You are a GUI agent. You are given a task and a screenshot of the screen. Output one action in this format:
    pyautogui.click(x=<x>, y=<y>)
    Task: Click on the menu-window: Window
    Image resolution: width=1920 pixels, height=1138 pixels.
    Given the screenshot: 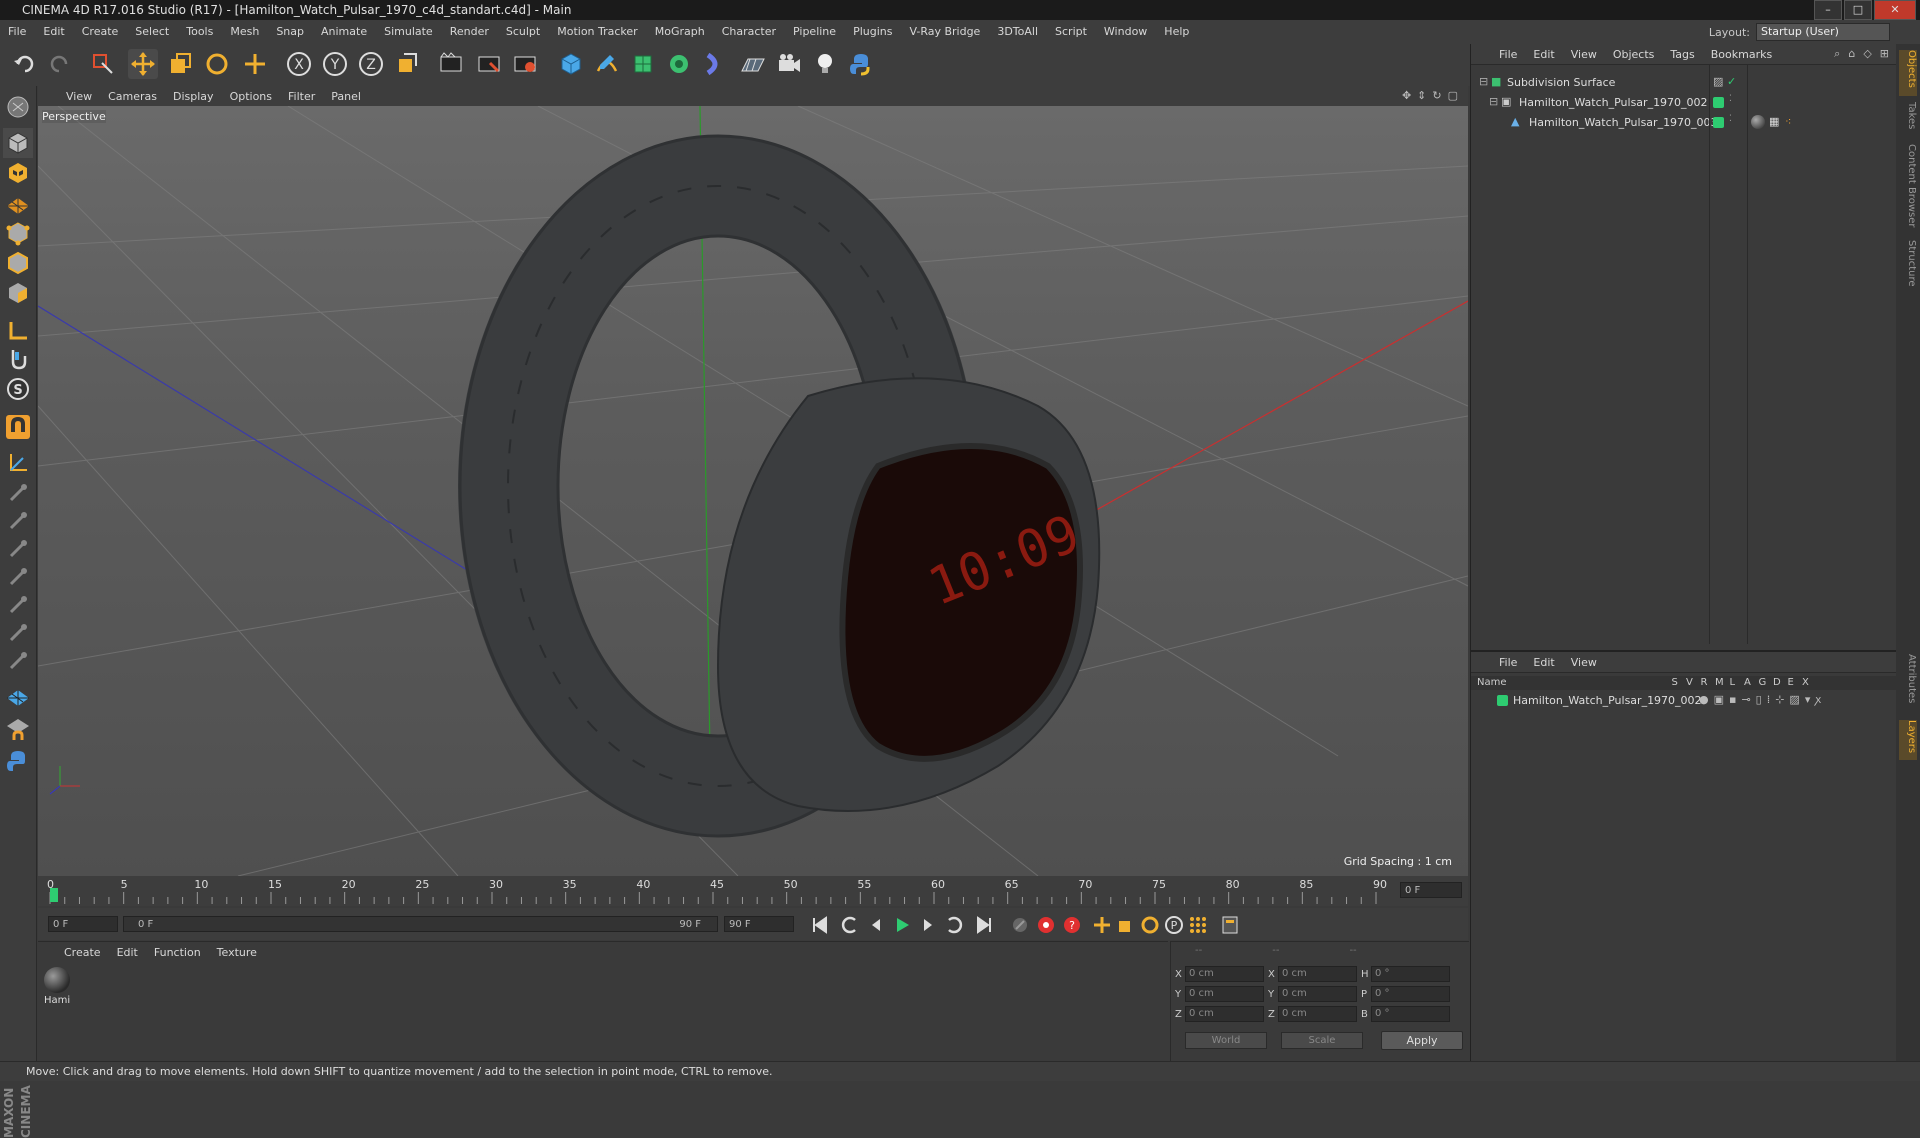 What is the action you would take?
    pyautogui.click(x=1125, y=31)
    